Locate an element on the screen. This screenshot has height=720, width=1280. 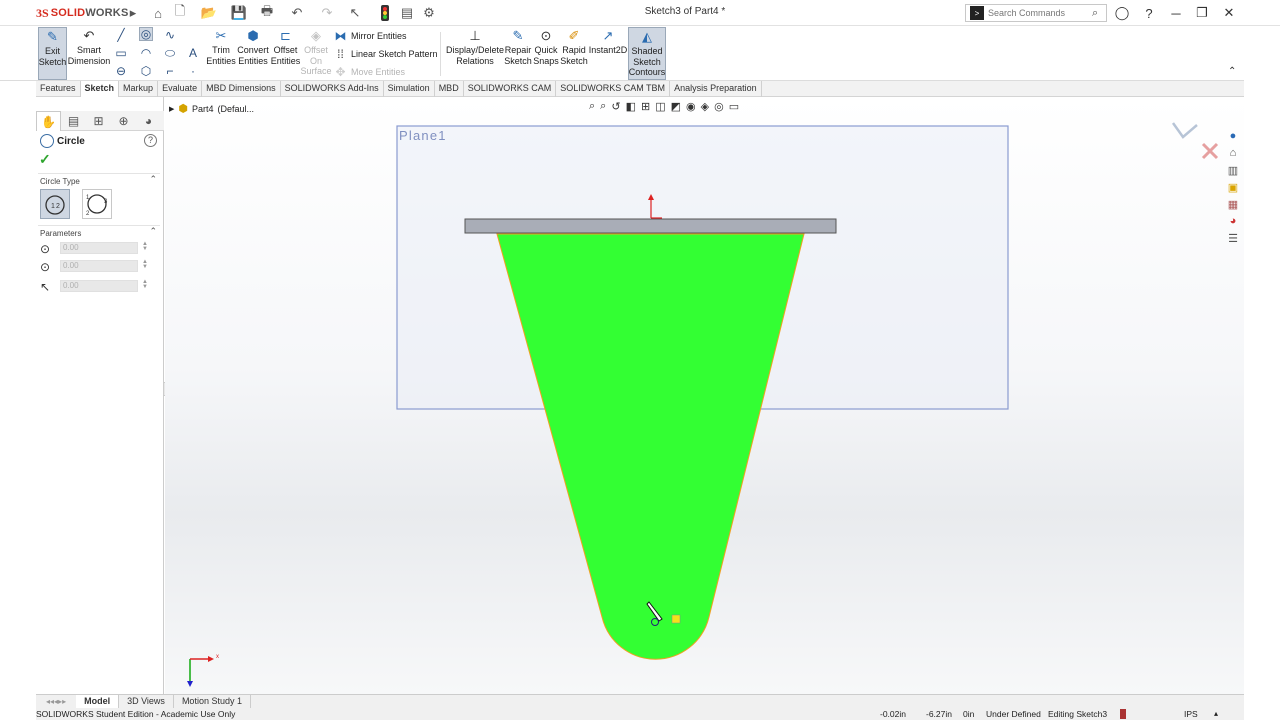
collapse-ribbon-icon: ⌃ is located at coordinates (1232, 71).